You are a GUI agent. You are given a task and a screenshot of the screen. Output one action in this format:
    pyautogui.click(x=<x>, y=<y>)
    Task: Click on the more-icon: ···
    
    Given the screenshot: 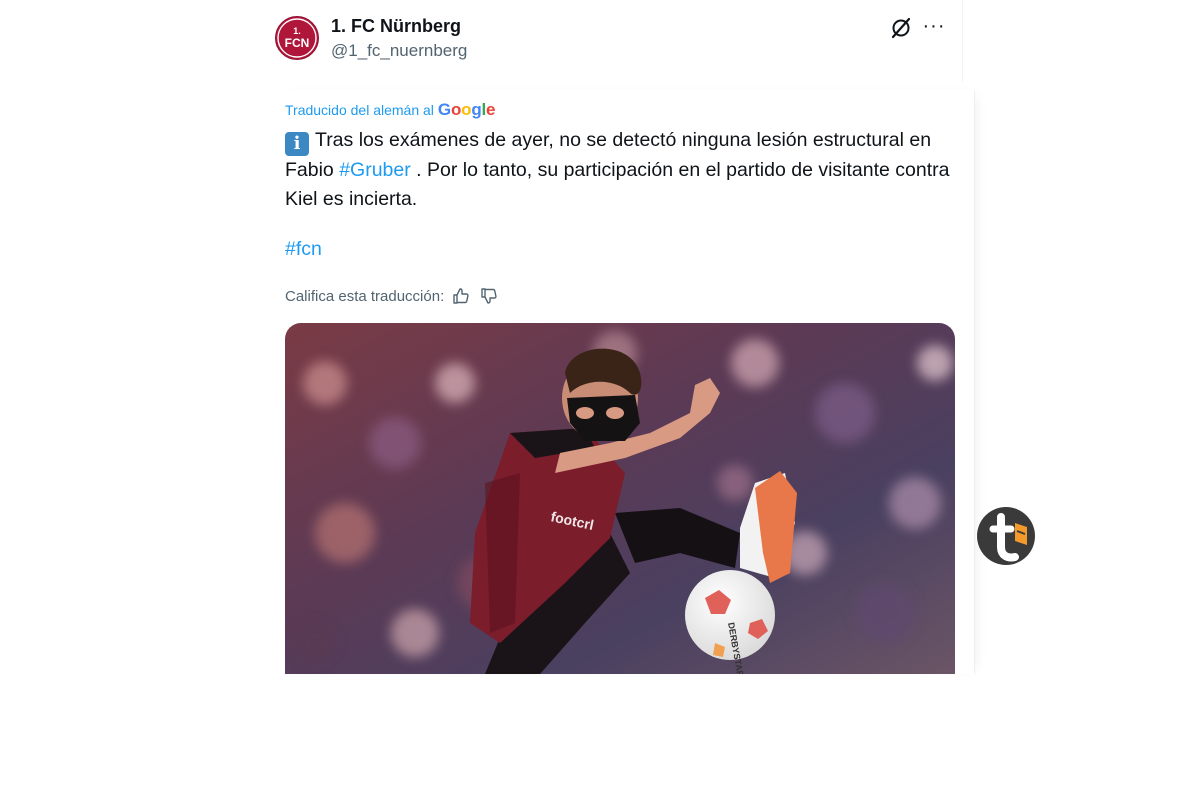 What is the action you would take?
    pyautogui.click(x=934, y=26)
    